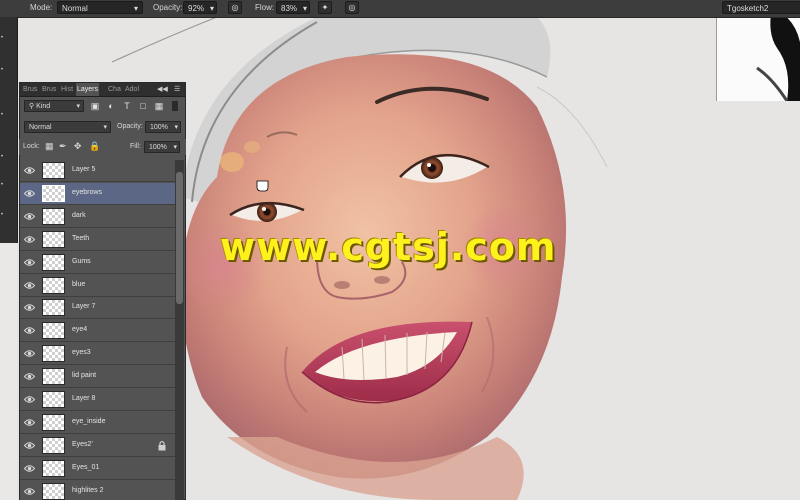  Describe the element at coordinates (94, 146) in the screenshot. I see `lock-all-icon: 🔒` at that location.